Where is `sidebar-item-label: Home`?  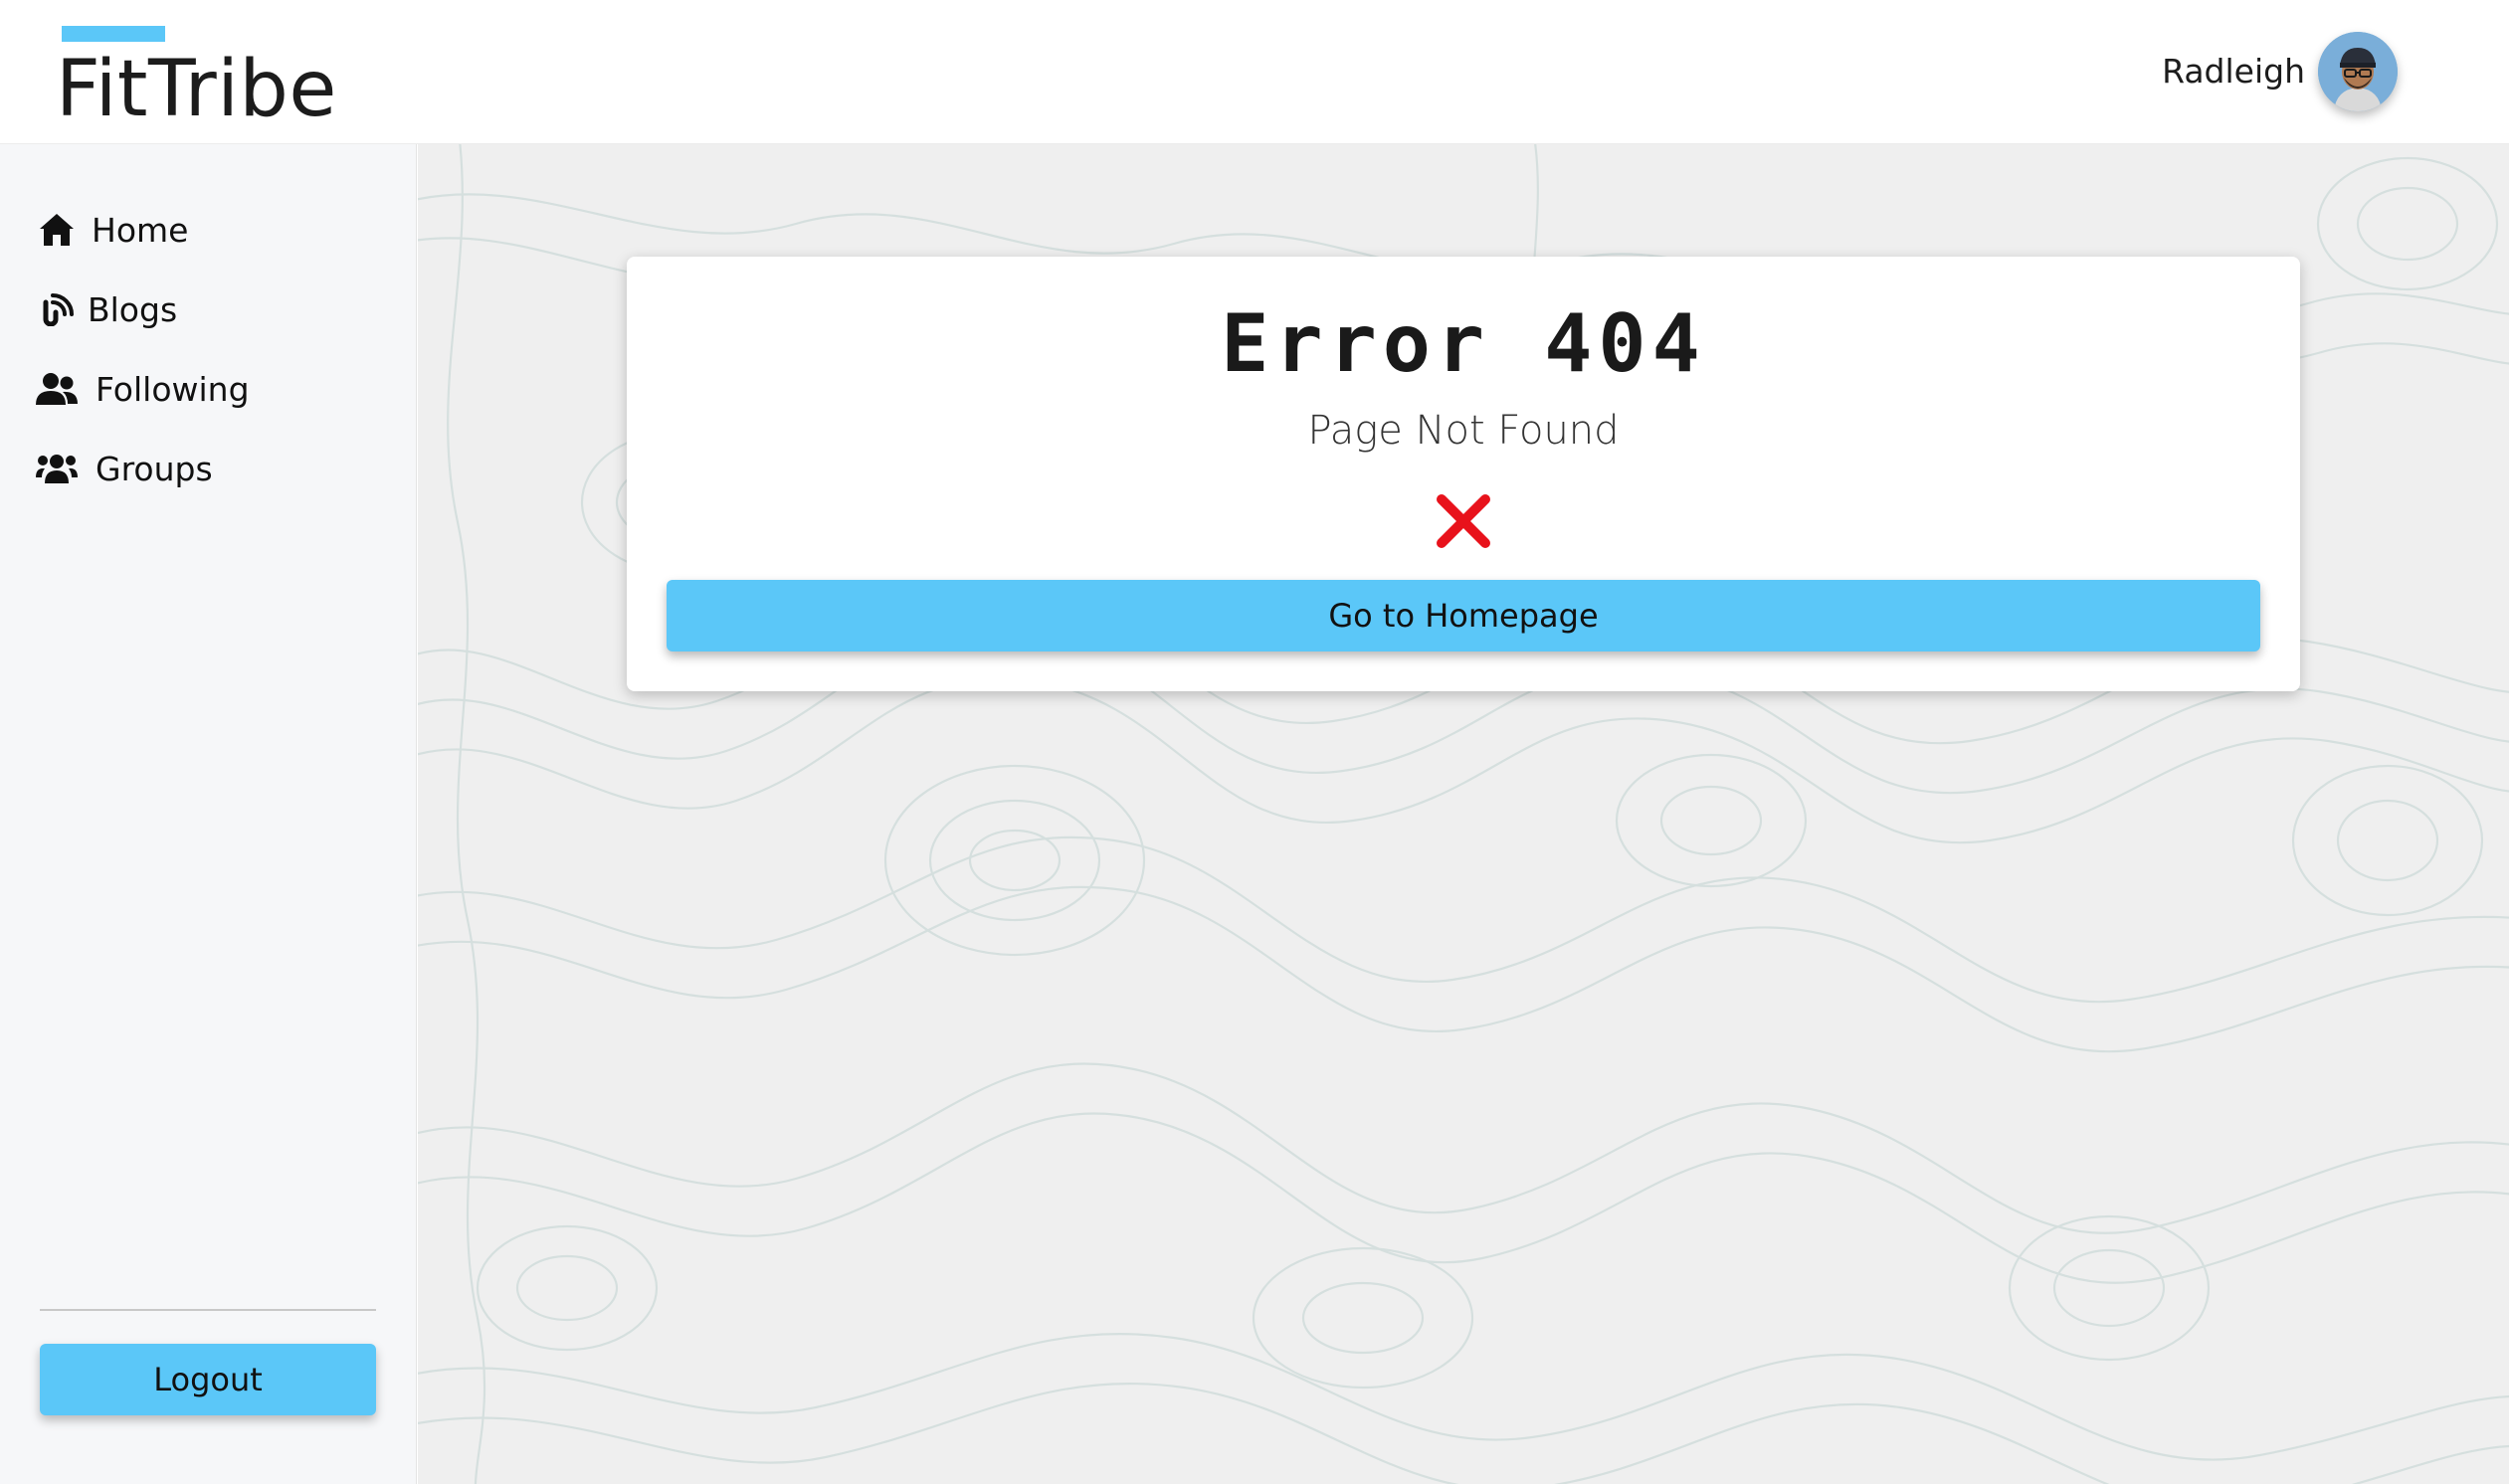
sidebar-item-label: Home is located at coordinates (141, 230).